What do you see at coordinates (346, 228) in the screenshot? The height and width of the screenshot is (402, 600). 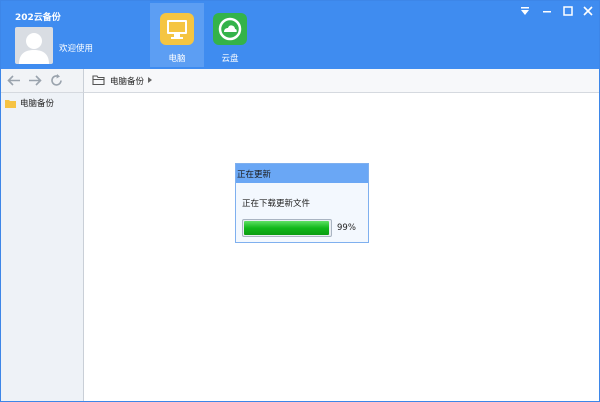 I see `progress-percent: 99%` at bounding box center [346, 228].